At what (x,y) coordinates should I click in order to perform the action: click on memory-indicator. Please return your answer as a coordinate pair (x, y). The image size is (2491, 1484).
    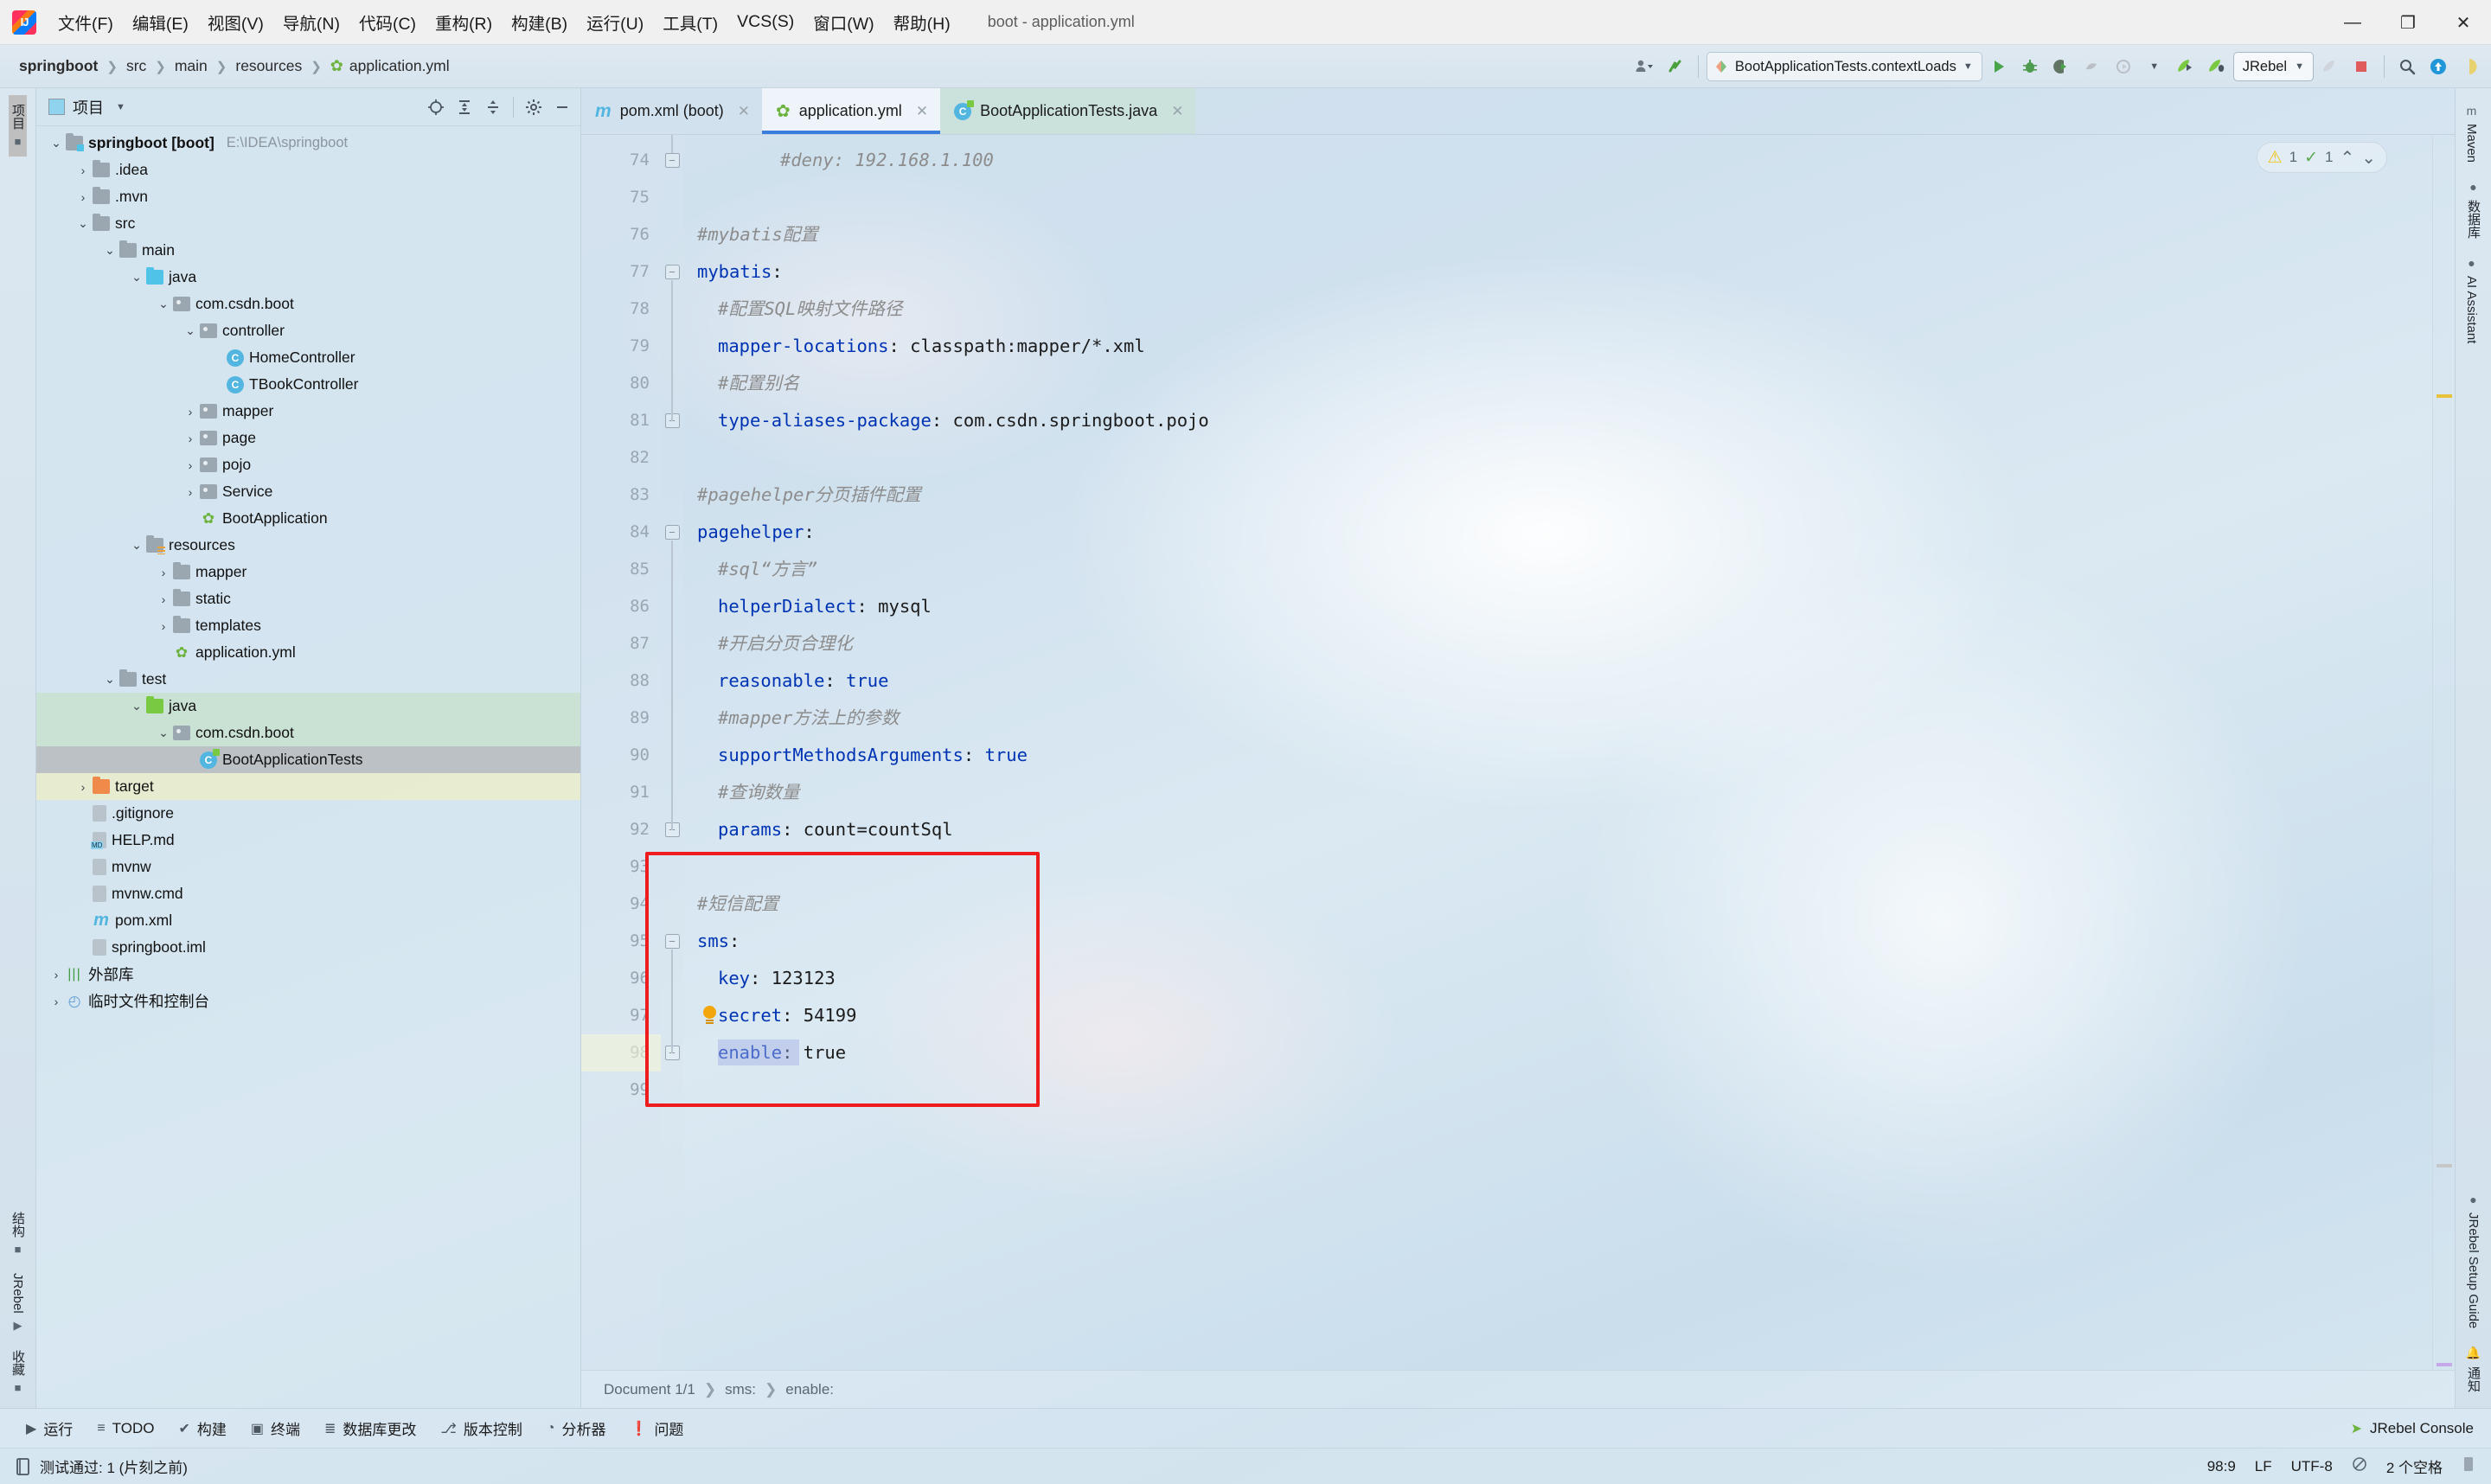
    Looking at the image, I should click on (2468, 1466).